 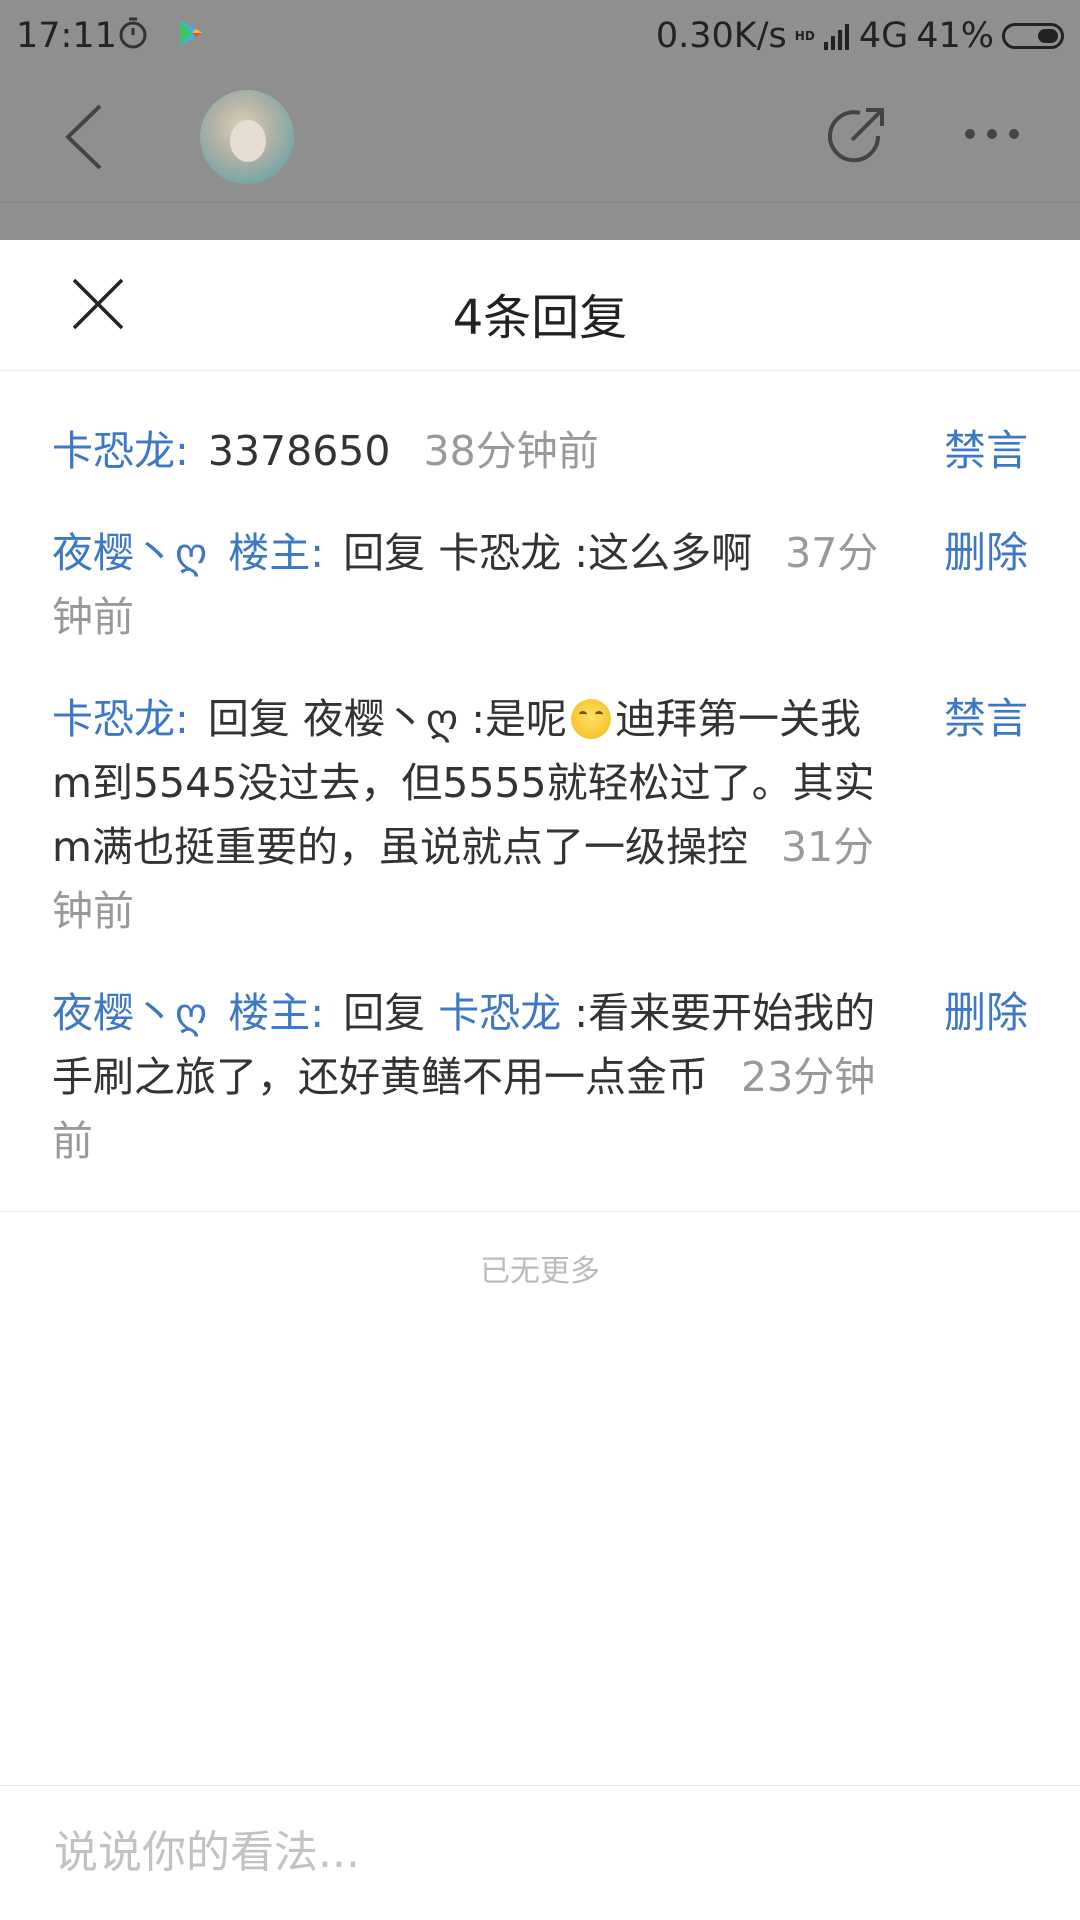 I want to click on reply-text: :是呢, so click(x=519, y=719).